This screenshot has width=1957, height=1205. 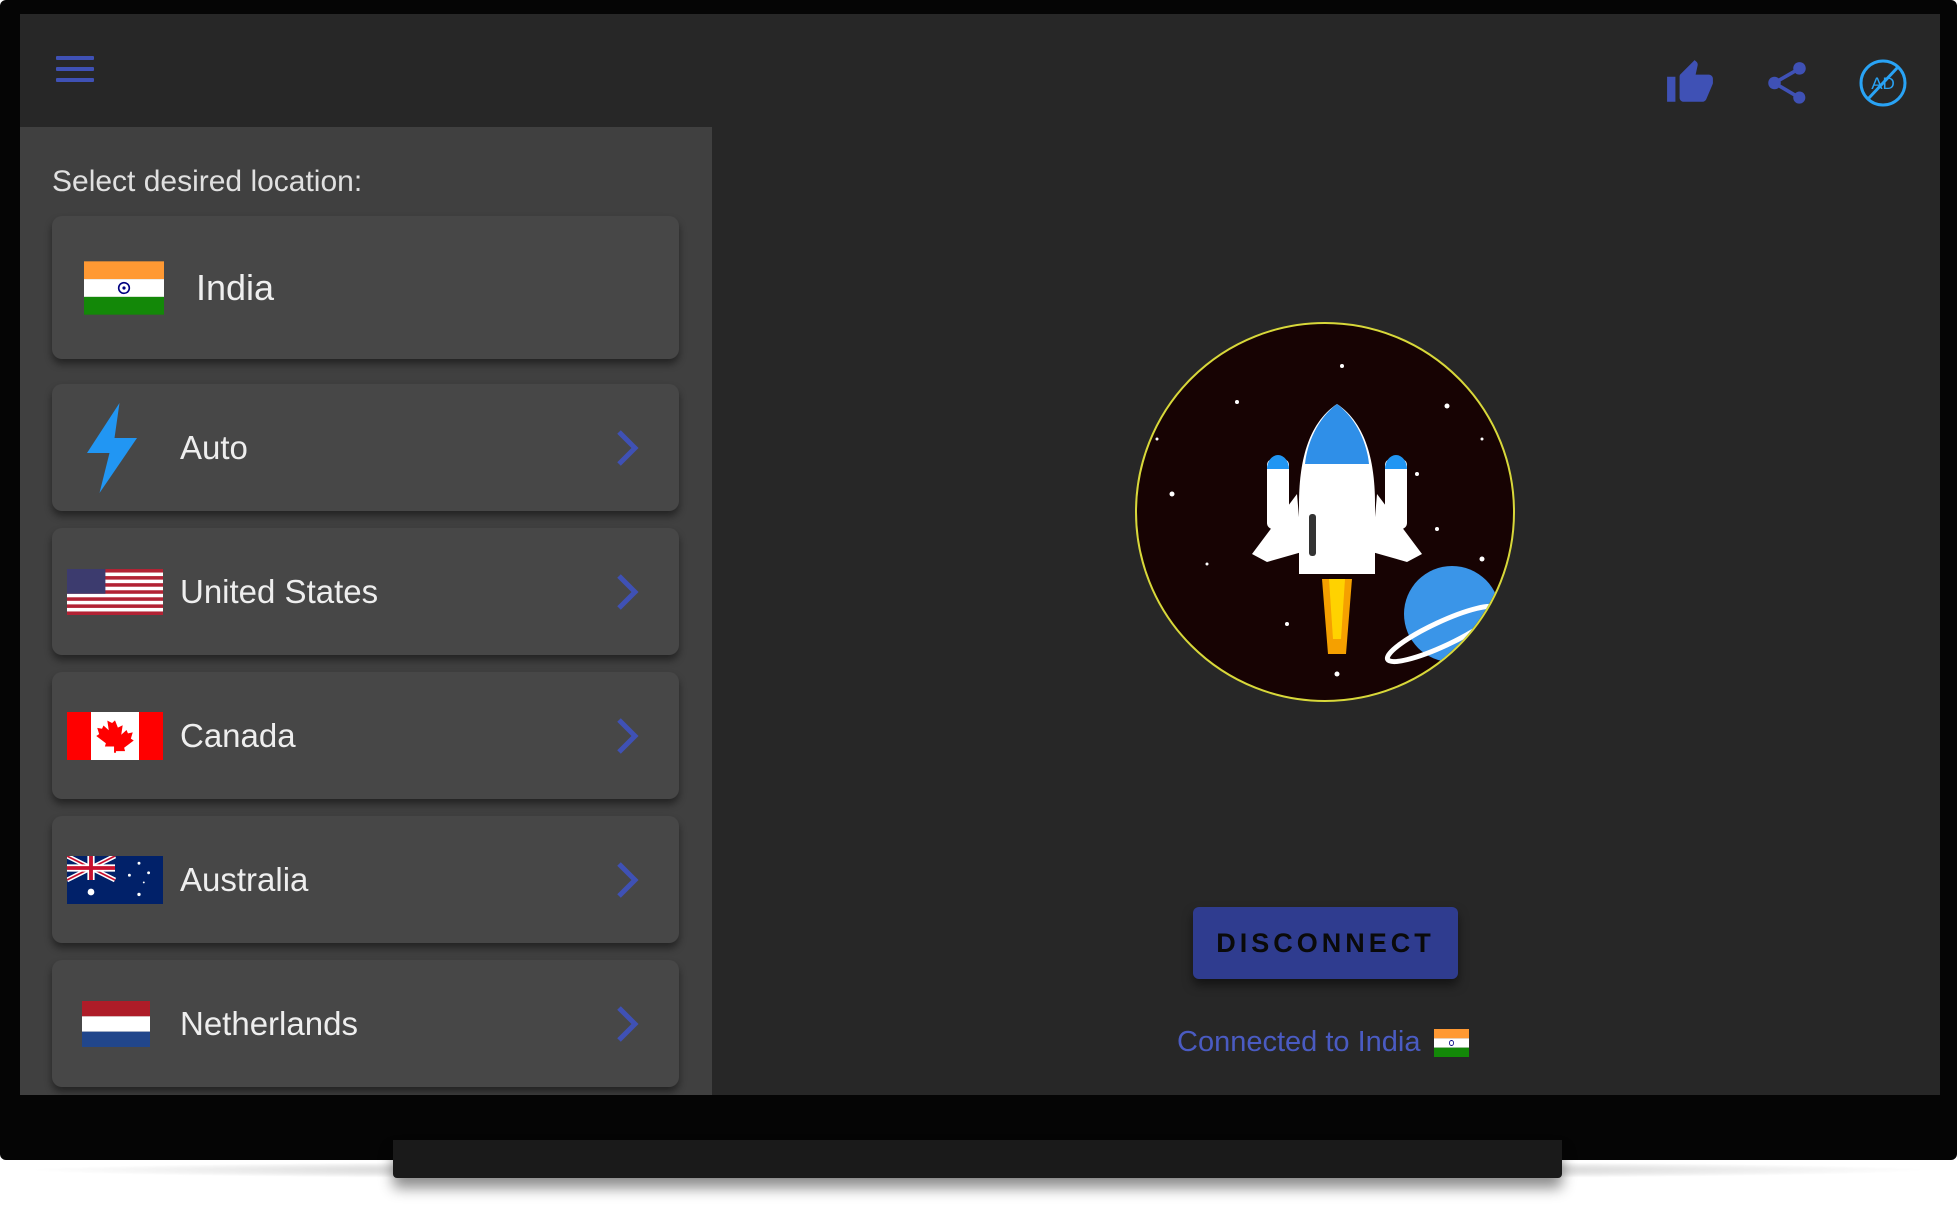 I want to click on location-label: United States, so click(x=279, y=591).